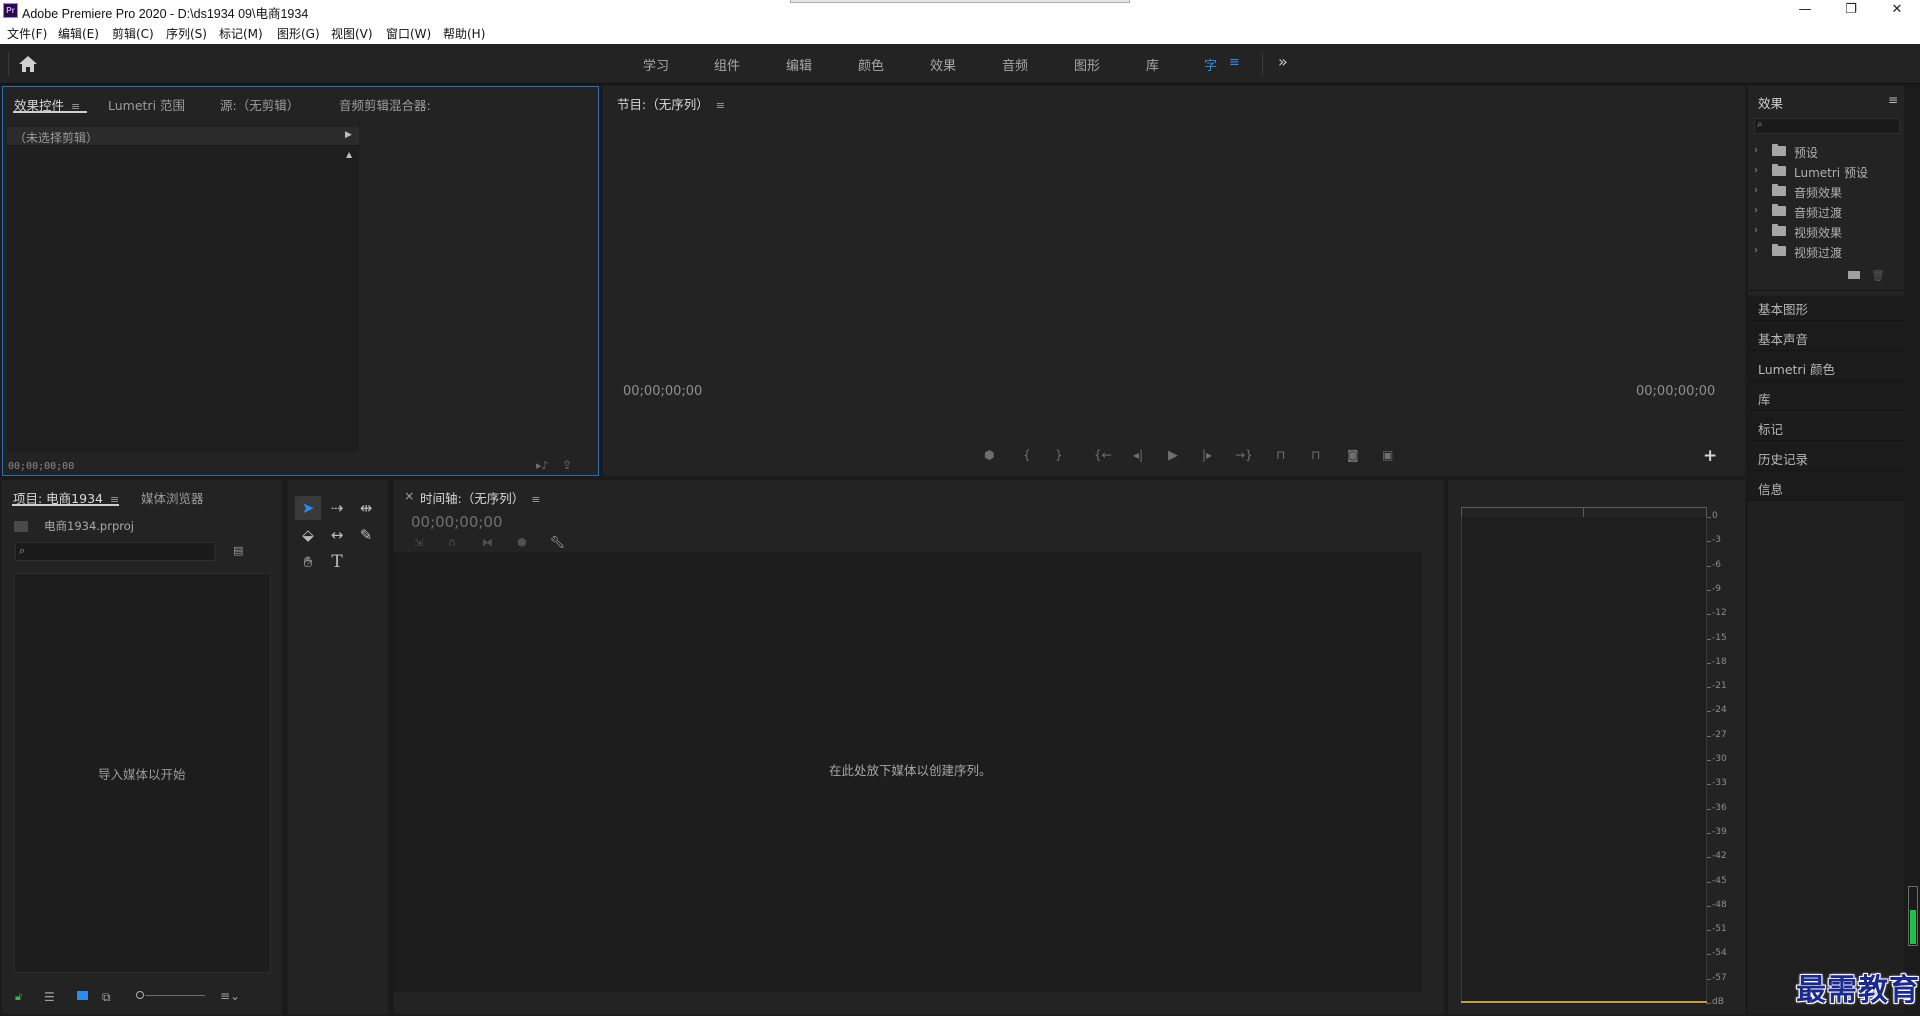 The image size is (1920, 1016). I want to click on zoom-slider, so click(171, 995).